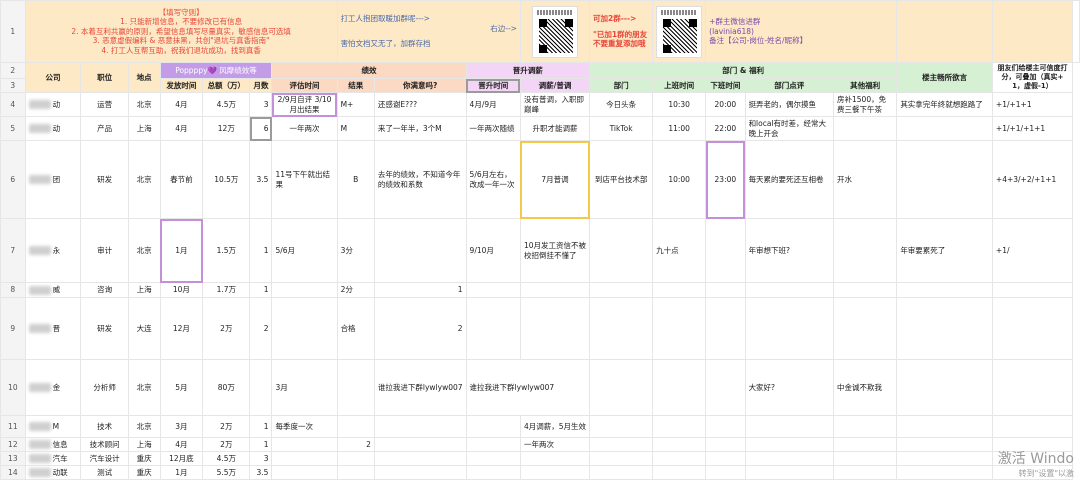 This screenshot has width=1080, height=487. What do you see at coordinates (104, 458) in the screenshot?
I see `position-cell: 汽车设计` at bounding box center [104, 458].